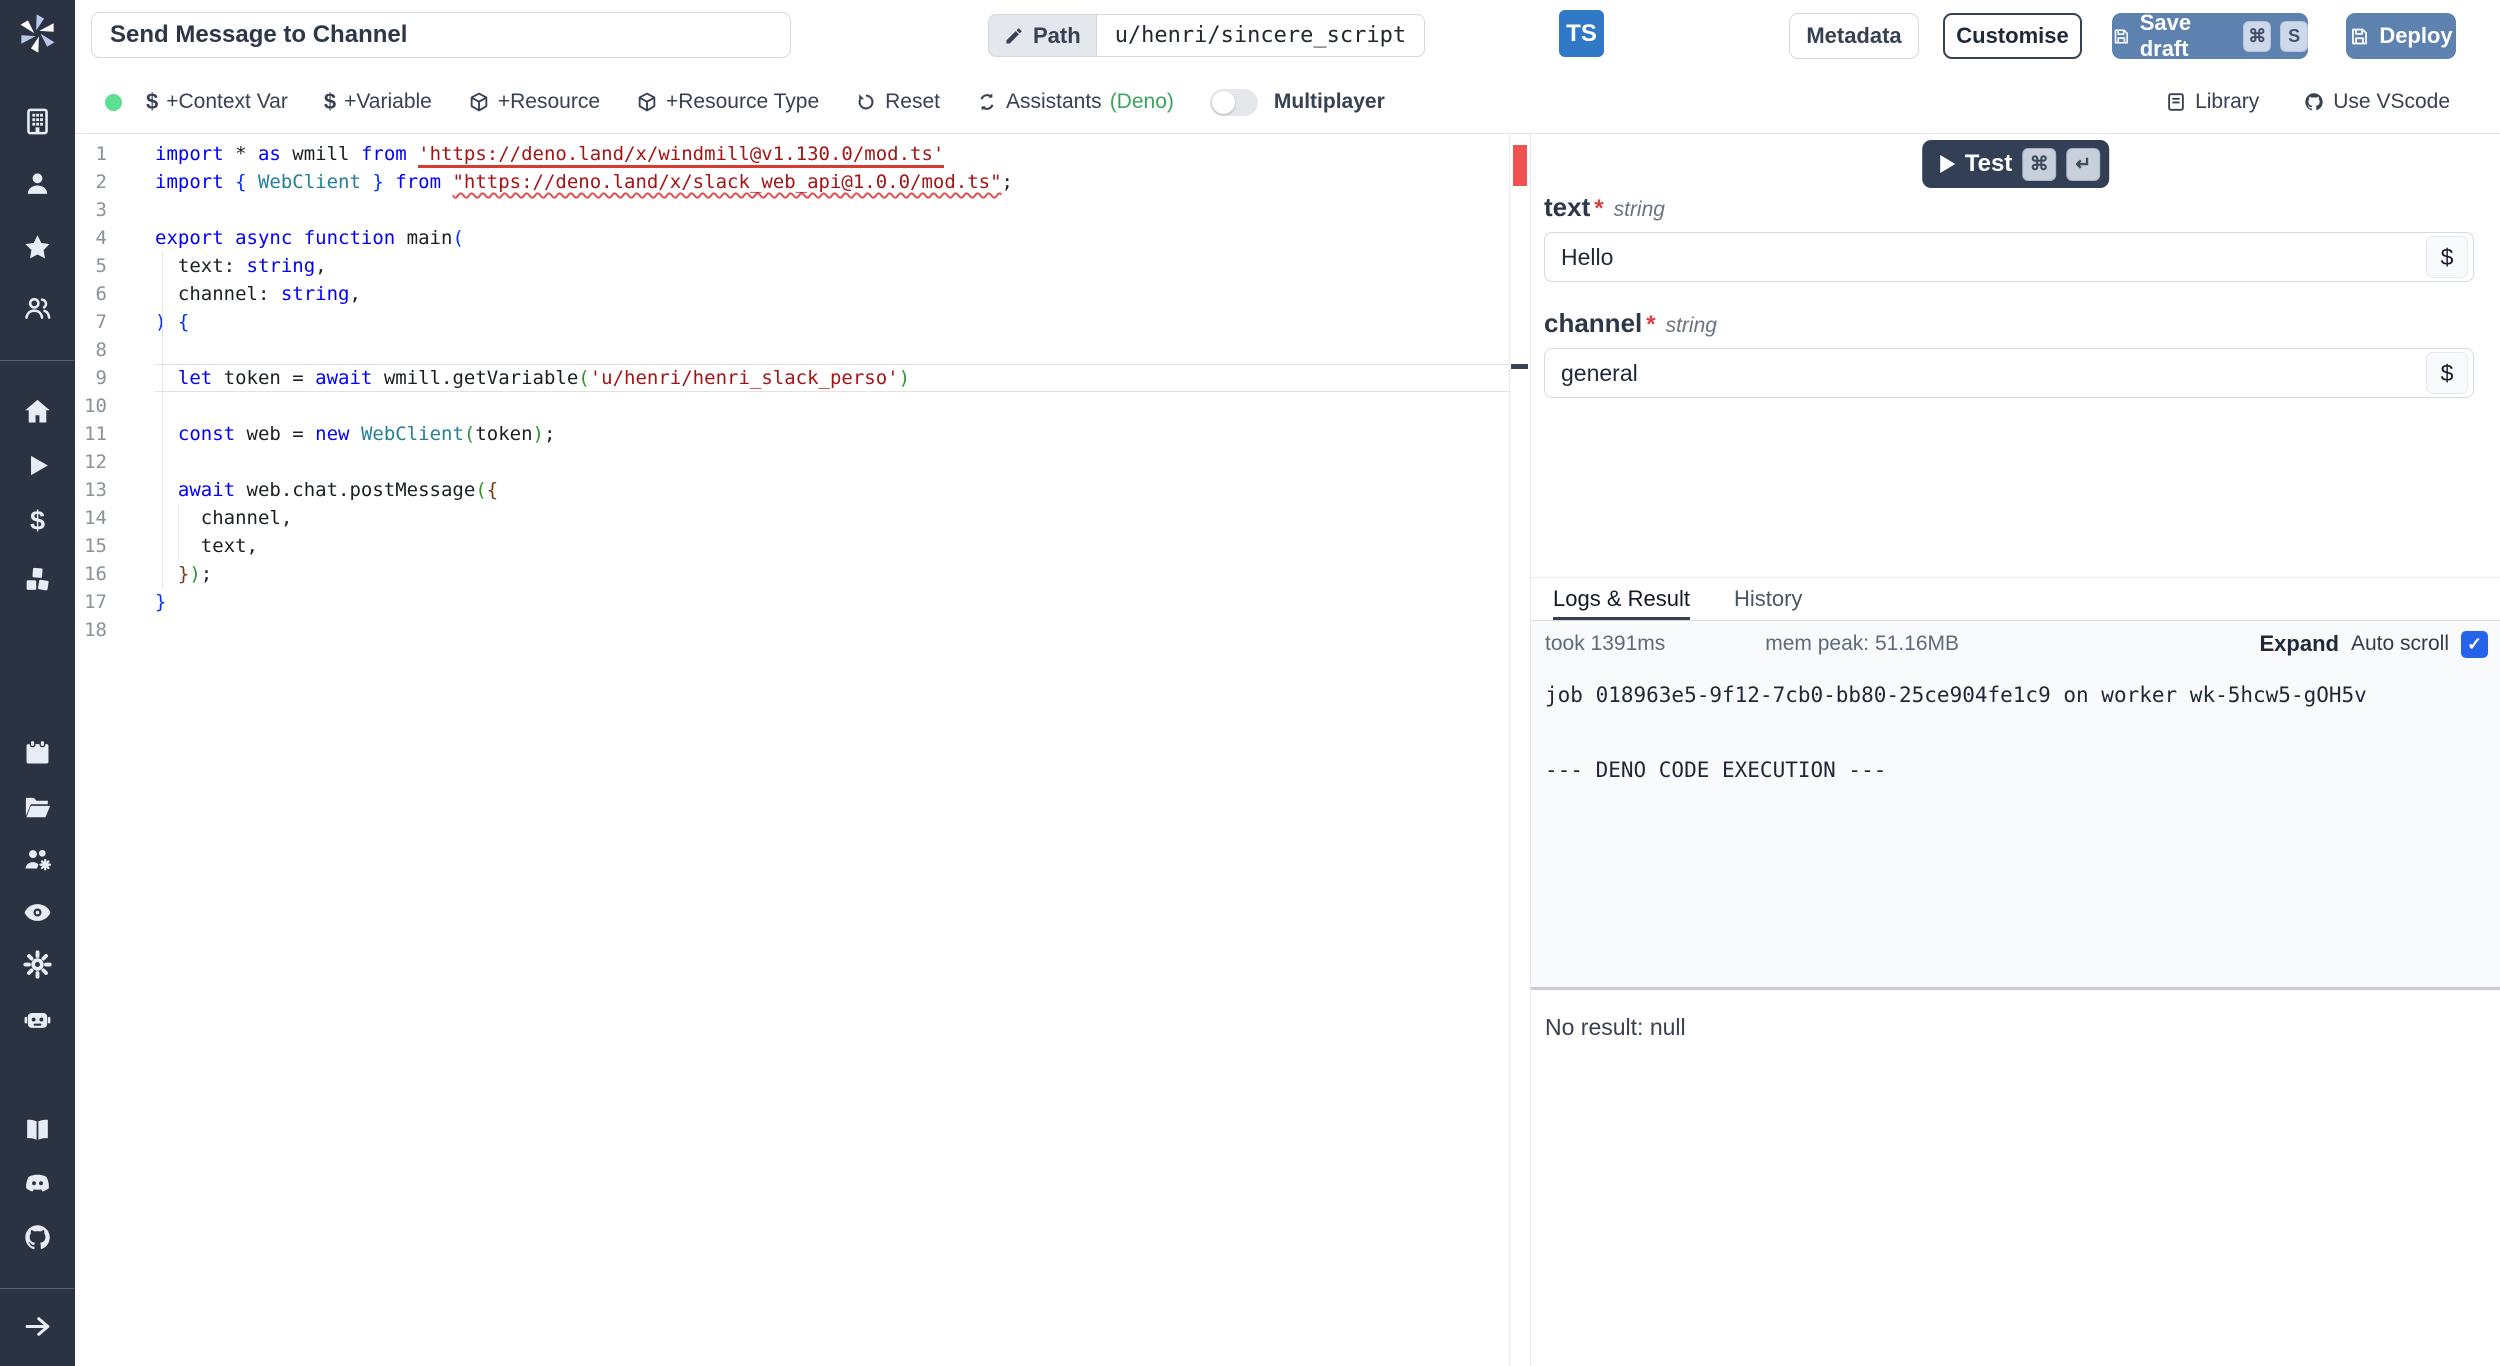 The height and width of the screenshot is (1366, 2500). What do you see at coordinates (802, 350) in the screenshot?
I see `code-line: 8` at bounding box center [802, 350].